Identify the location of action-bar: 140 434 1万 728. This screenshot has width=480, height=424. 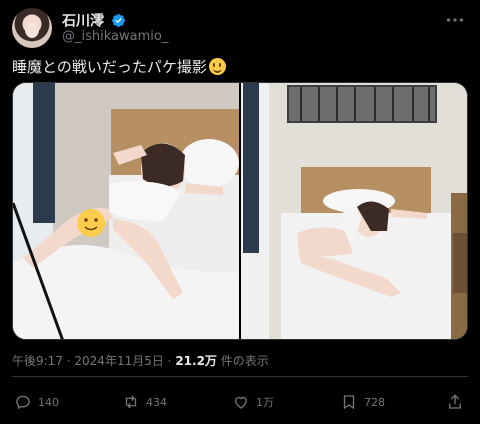
(240, 402).